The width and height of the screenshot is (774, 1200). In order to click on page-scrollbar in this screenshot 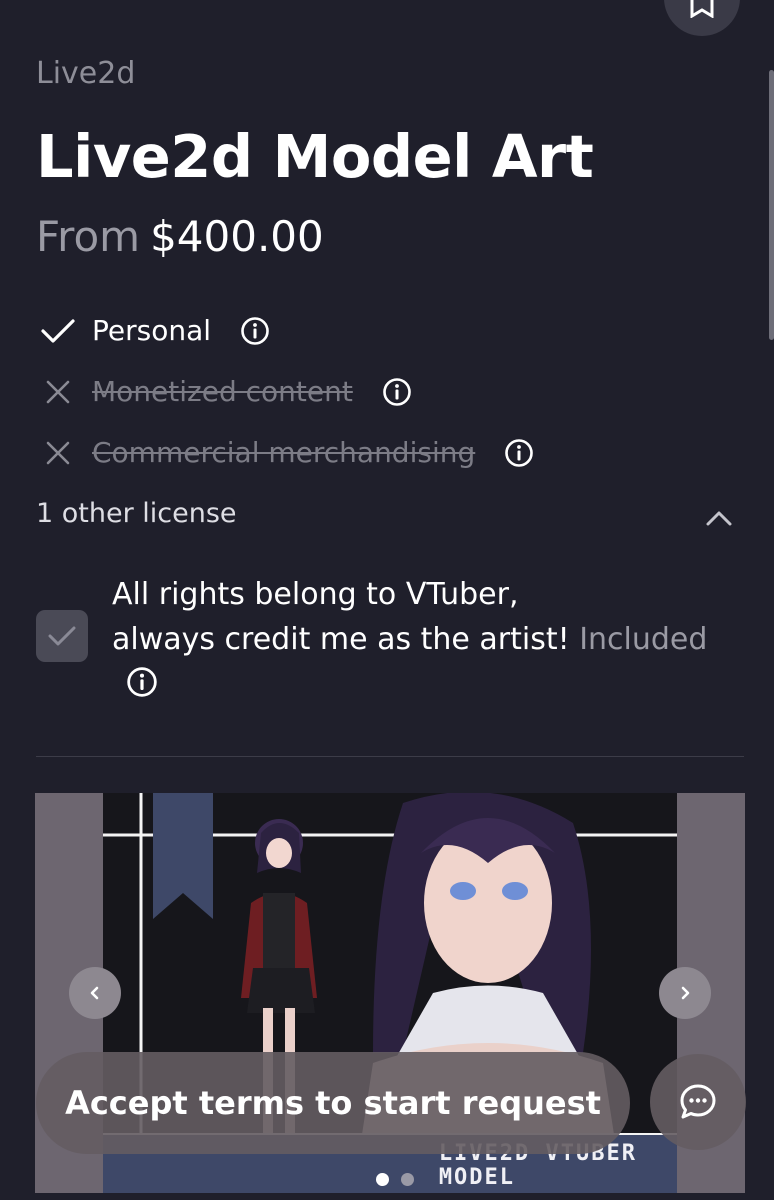, I will do `click(771, 205)`.